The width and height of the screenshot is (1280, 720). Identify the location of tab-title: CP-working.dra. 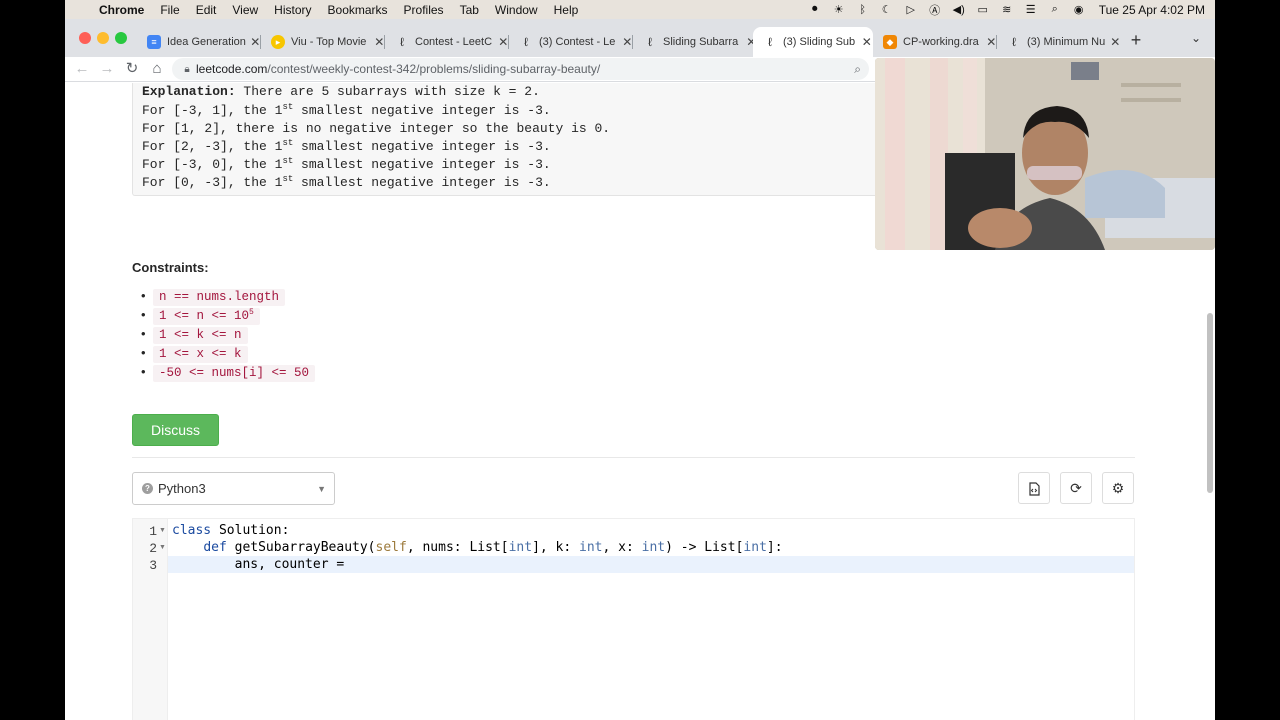
(941, 42).